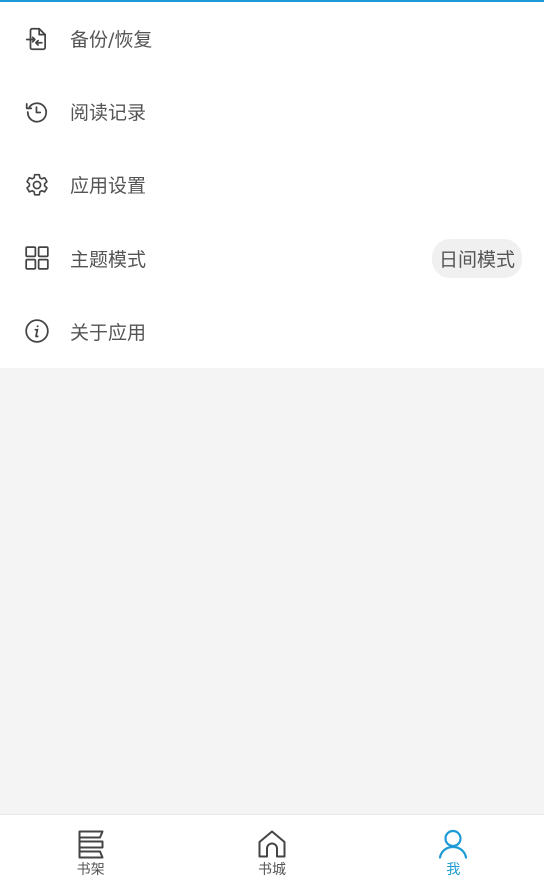 Image resolution: width=544 pixels, height=885 pixels. Describe the element at coordinates (272, 331) in the screenshot. I see `menu-item-about-app: 关于应用` at that location.